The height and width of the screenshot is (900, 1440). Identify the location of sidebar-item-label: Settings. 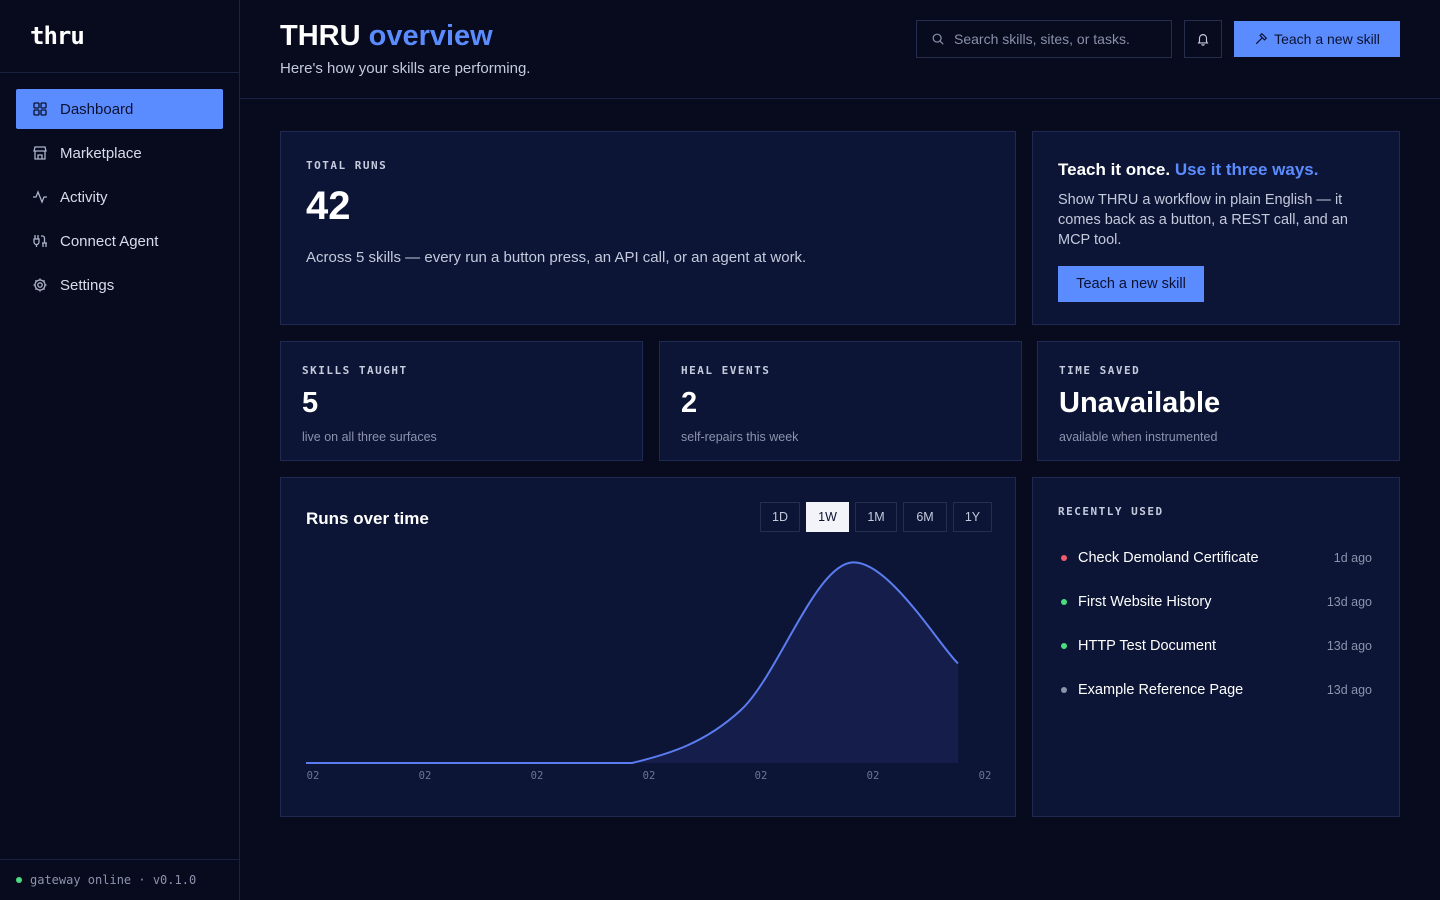
(87, 285).